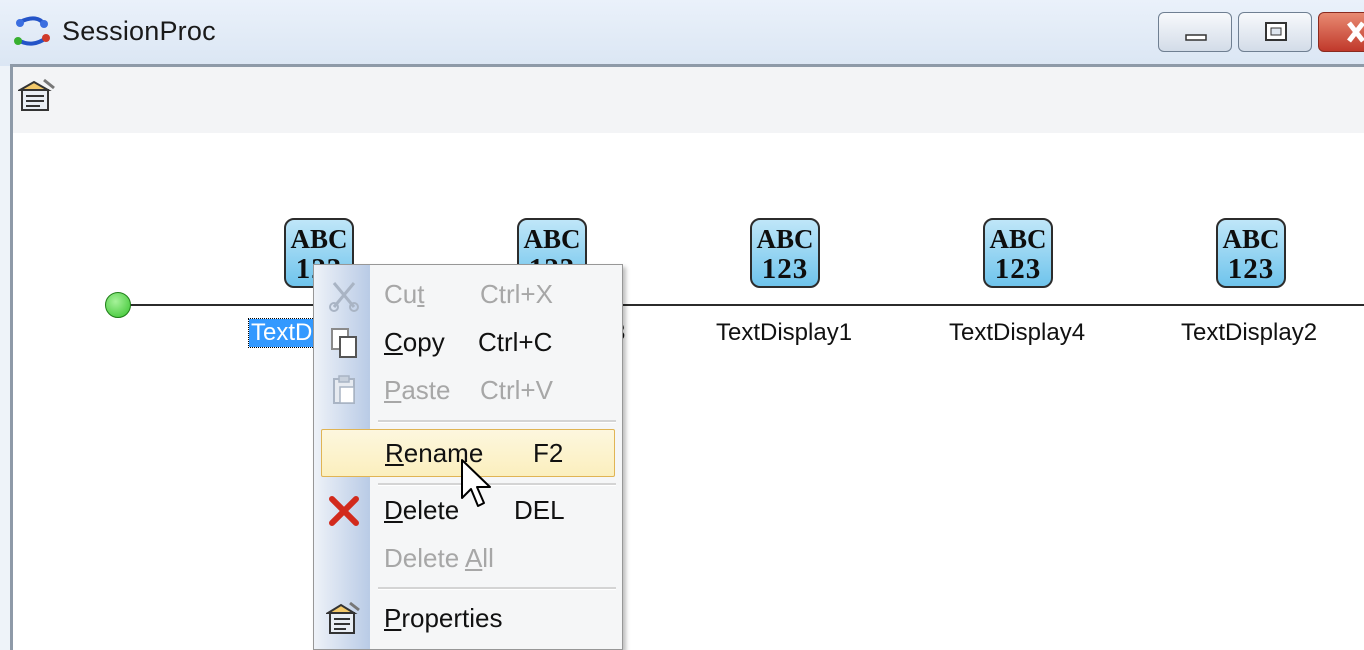 The height and width of the screenshot is (650, 1364). What do you see at coordinates (1017, 333) in the screenshot?
I see `node-label: TextDisplay4` at bounding box center [1017, 333].